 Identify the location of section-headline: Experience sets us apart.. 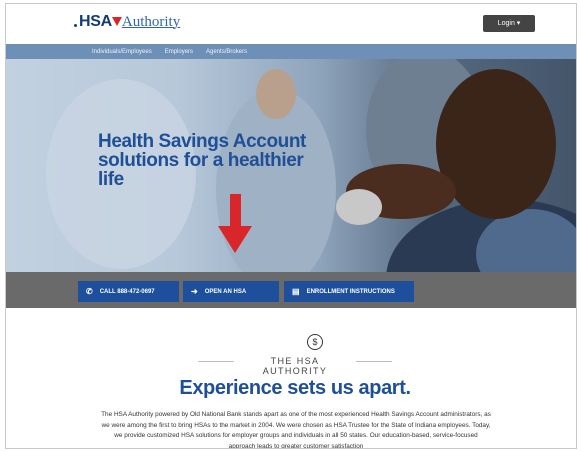
(295, 388).